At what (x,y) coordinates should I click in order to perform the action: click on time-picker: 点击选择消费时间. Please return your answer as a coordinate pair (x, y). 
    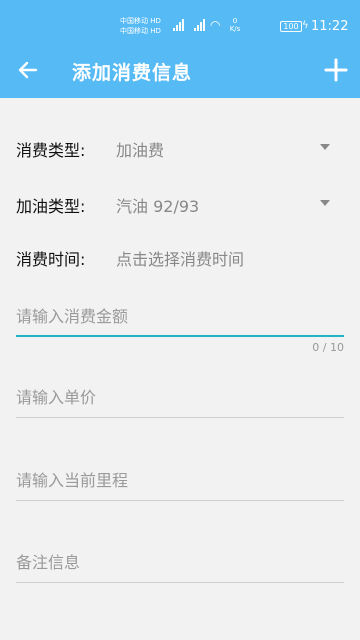
    Looking at the image, I should click on (180, 258).